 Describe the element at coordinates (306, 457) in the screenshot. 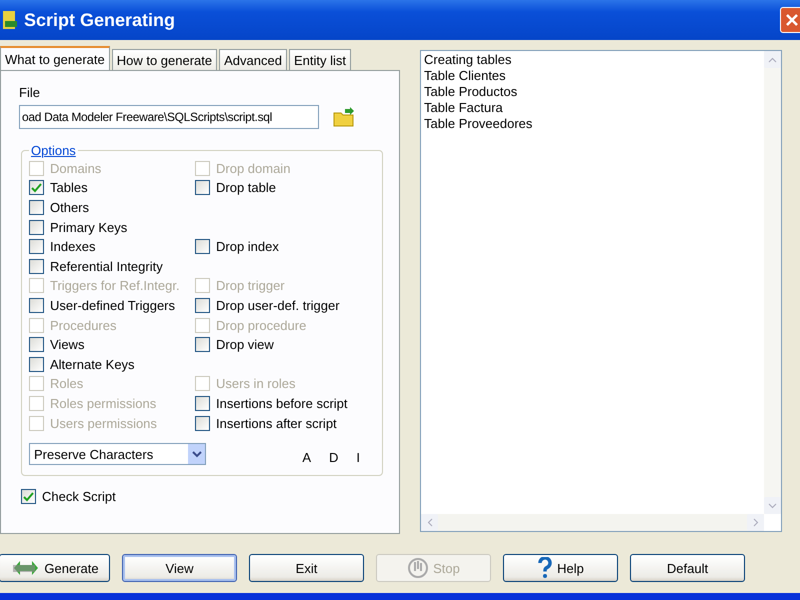

I see `letter-label: A` at that location.